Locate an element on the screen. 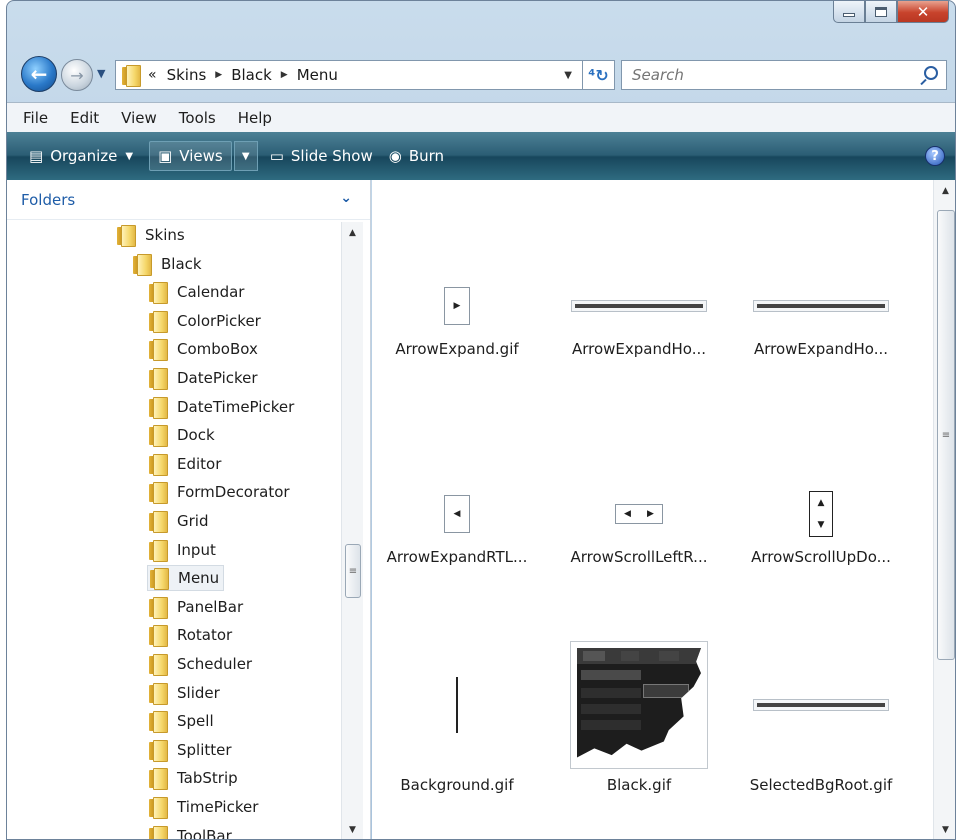 The image size is (956, 840). menu-tools: Tools is located at coordinates (197, 118).